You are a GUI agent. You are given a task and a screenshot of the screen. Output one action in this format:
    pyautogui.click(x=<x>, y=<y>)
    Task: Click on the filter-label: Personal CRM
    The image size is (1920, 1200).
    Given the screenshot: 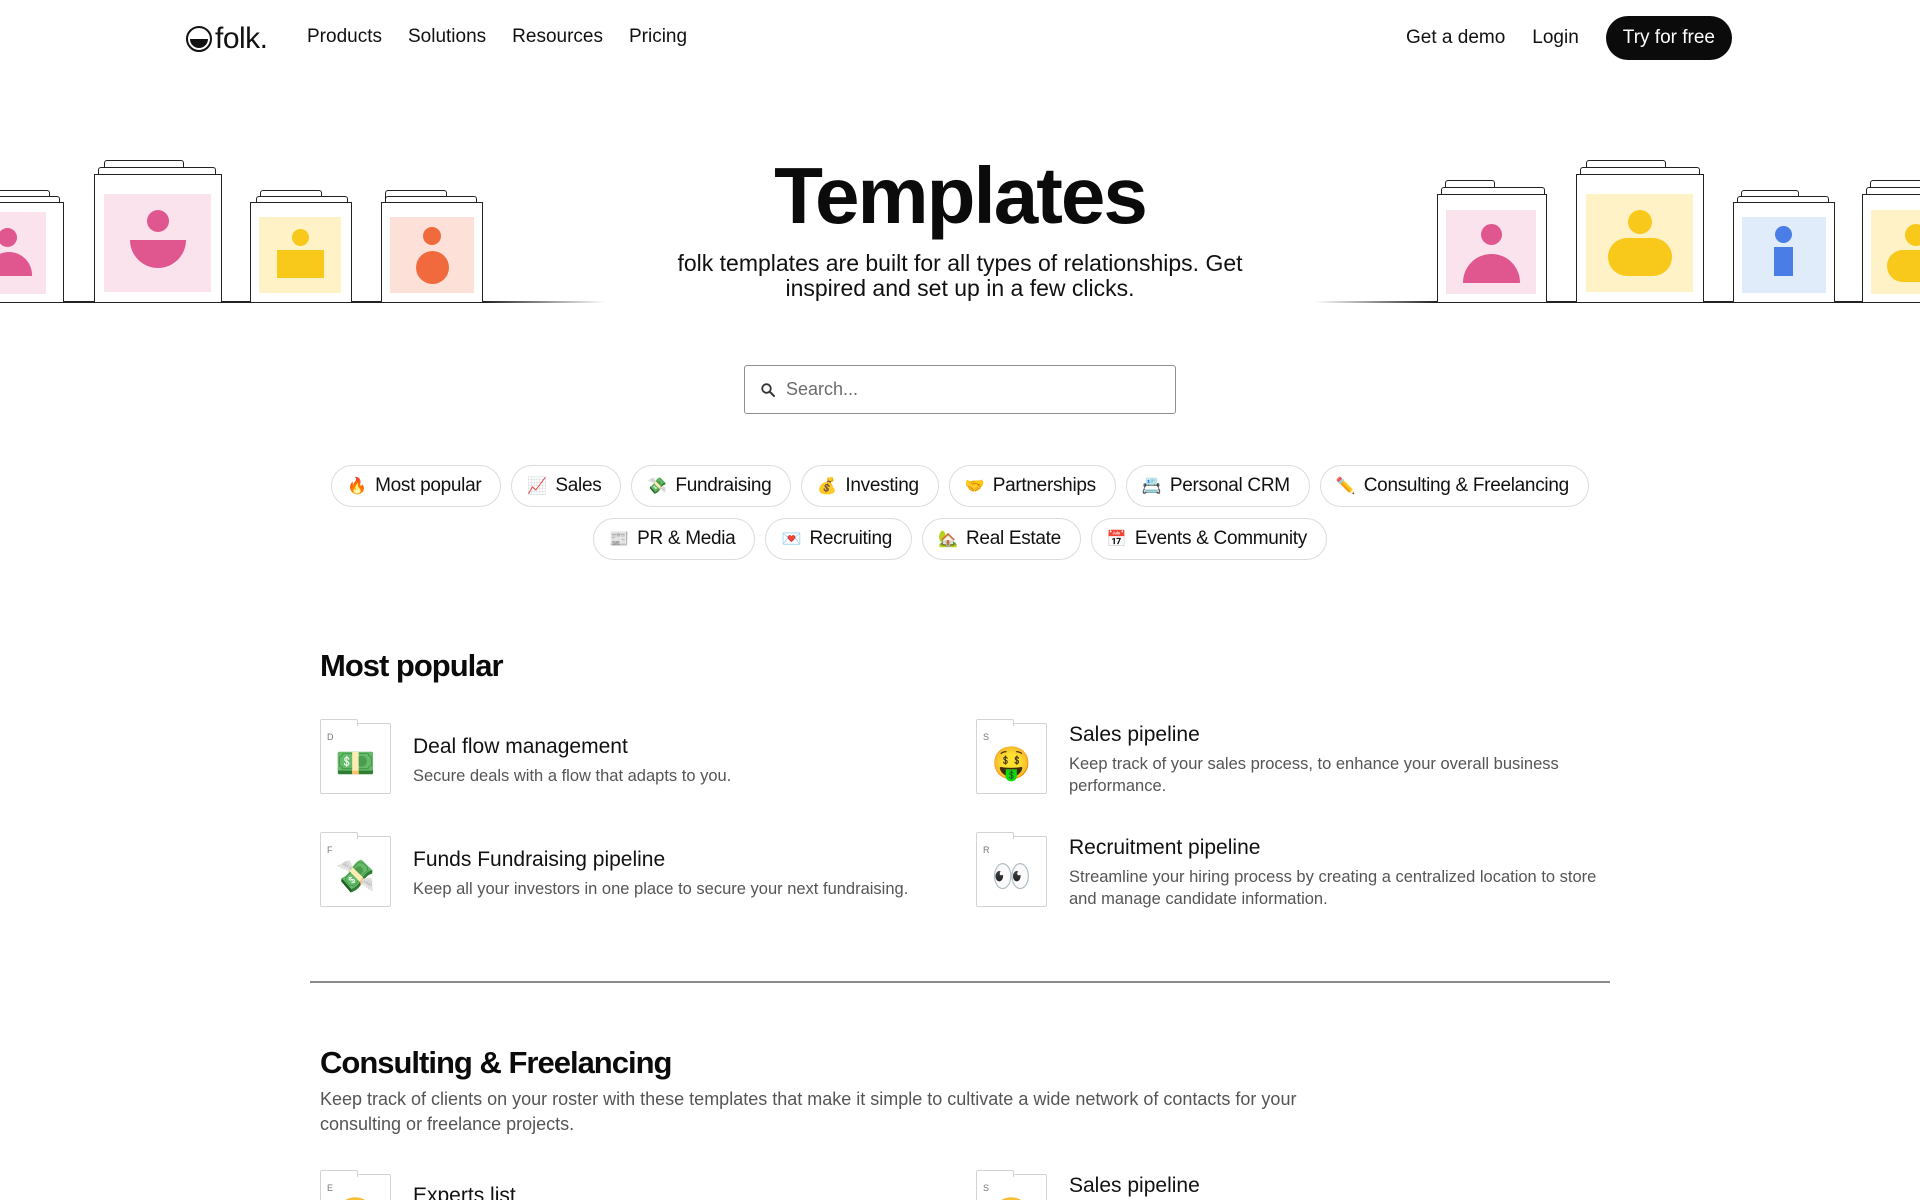 What is the action you would take?
    pyautogui.click(x=1229, y=485)
    